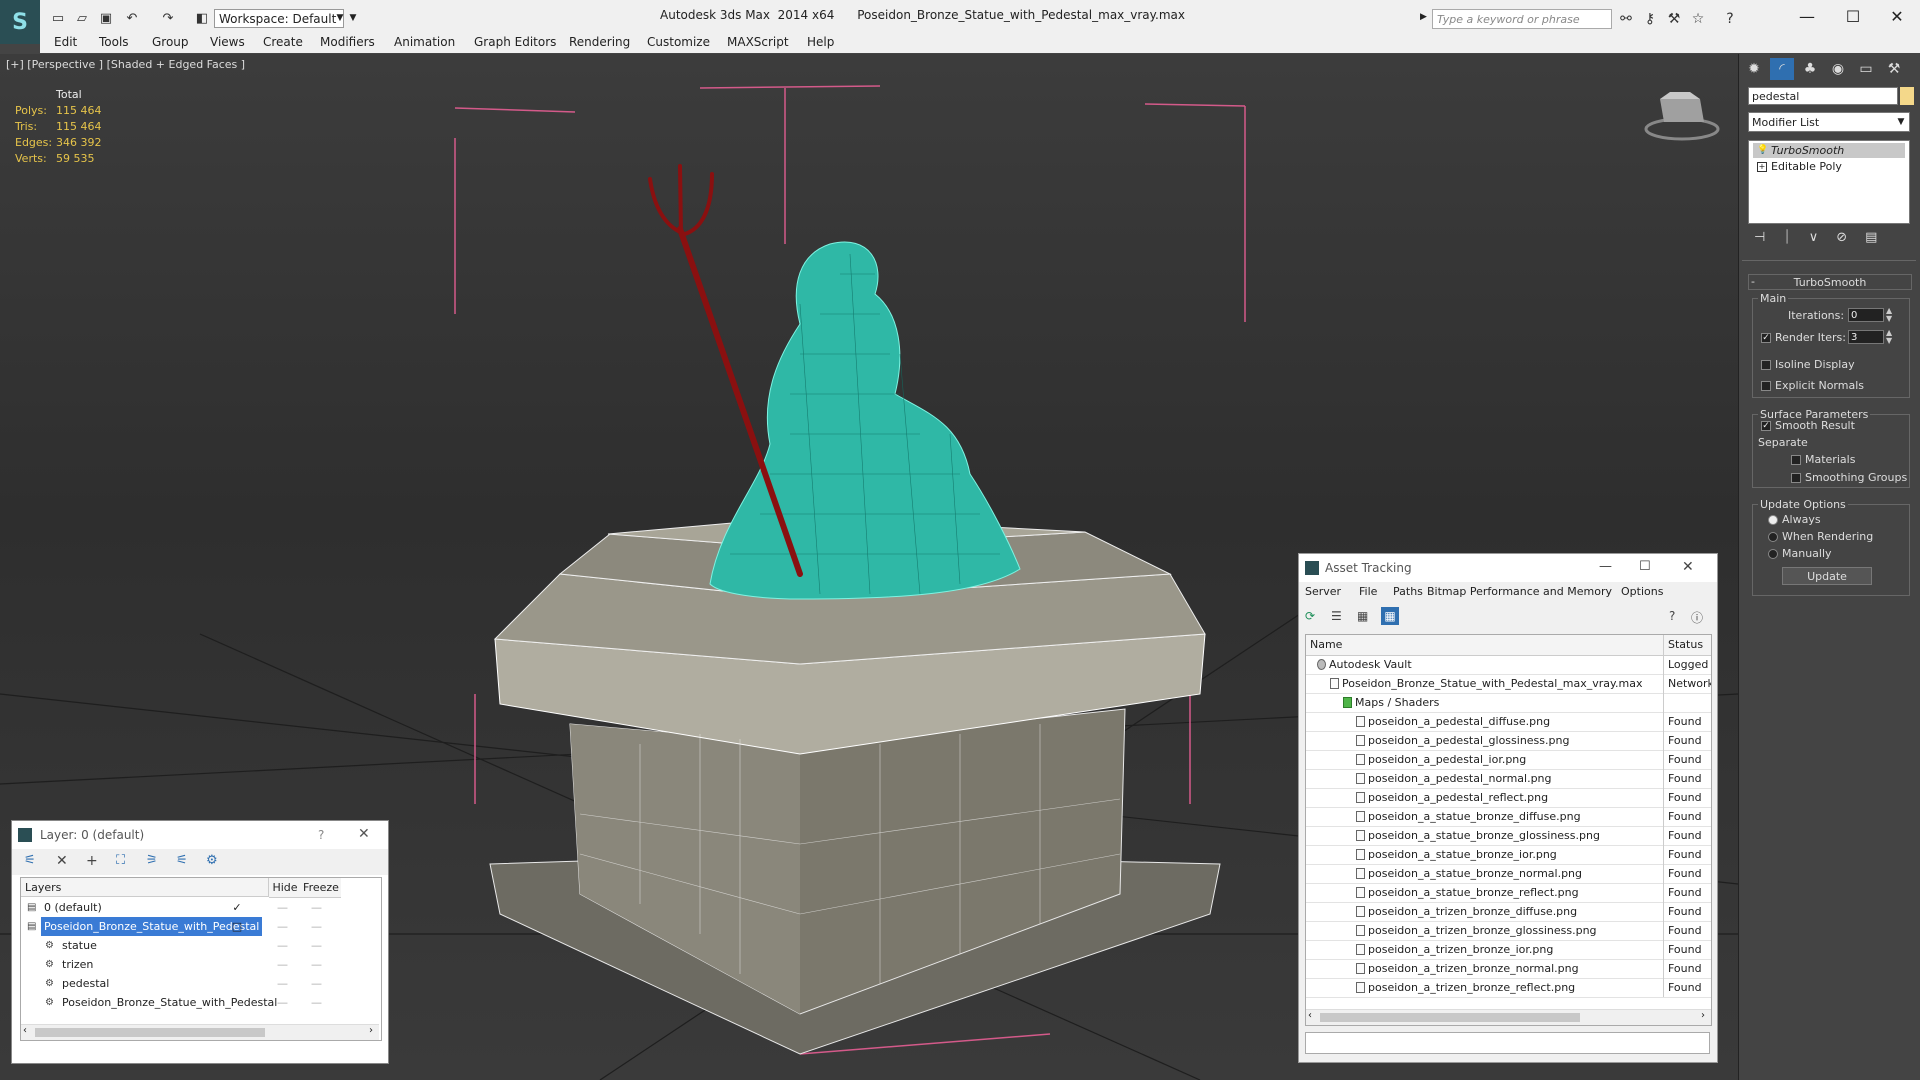 The image size is (1920, 1080). Describe the element at coordinates (58, 18) in the screenshot. I see `new-file-icon: ▭` at that location.